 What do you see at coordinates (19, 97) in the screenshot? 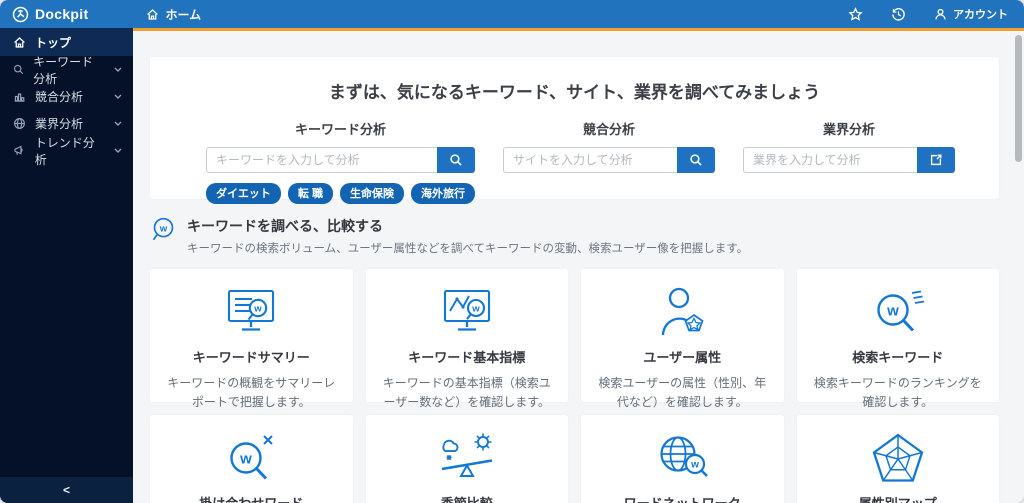
I see `bar-chart-icon` at bounding box center [19, 97].